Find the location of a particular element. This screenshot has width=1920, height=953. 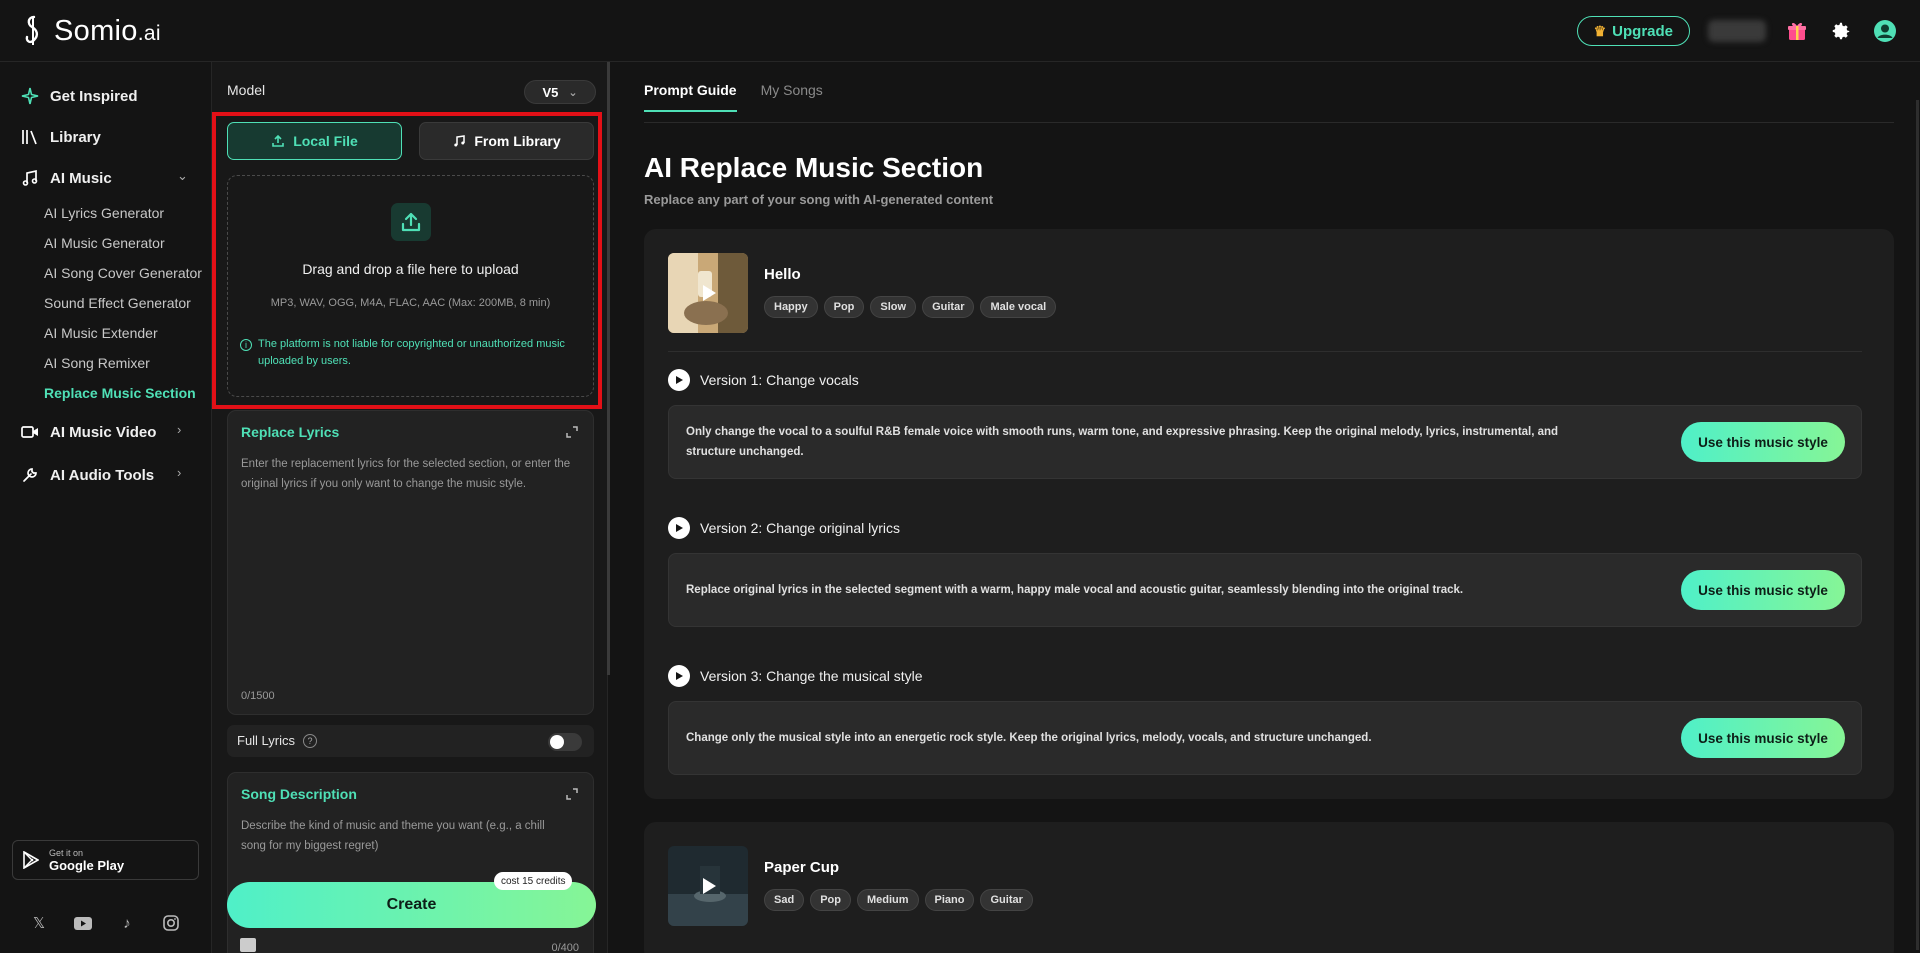

version-title: Version 2: Change original lyrics is located at coordinates (800, 528).